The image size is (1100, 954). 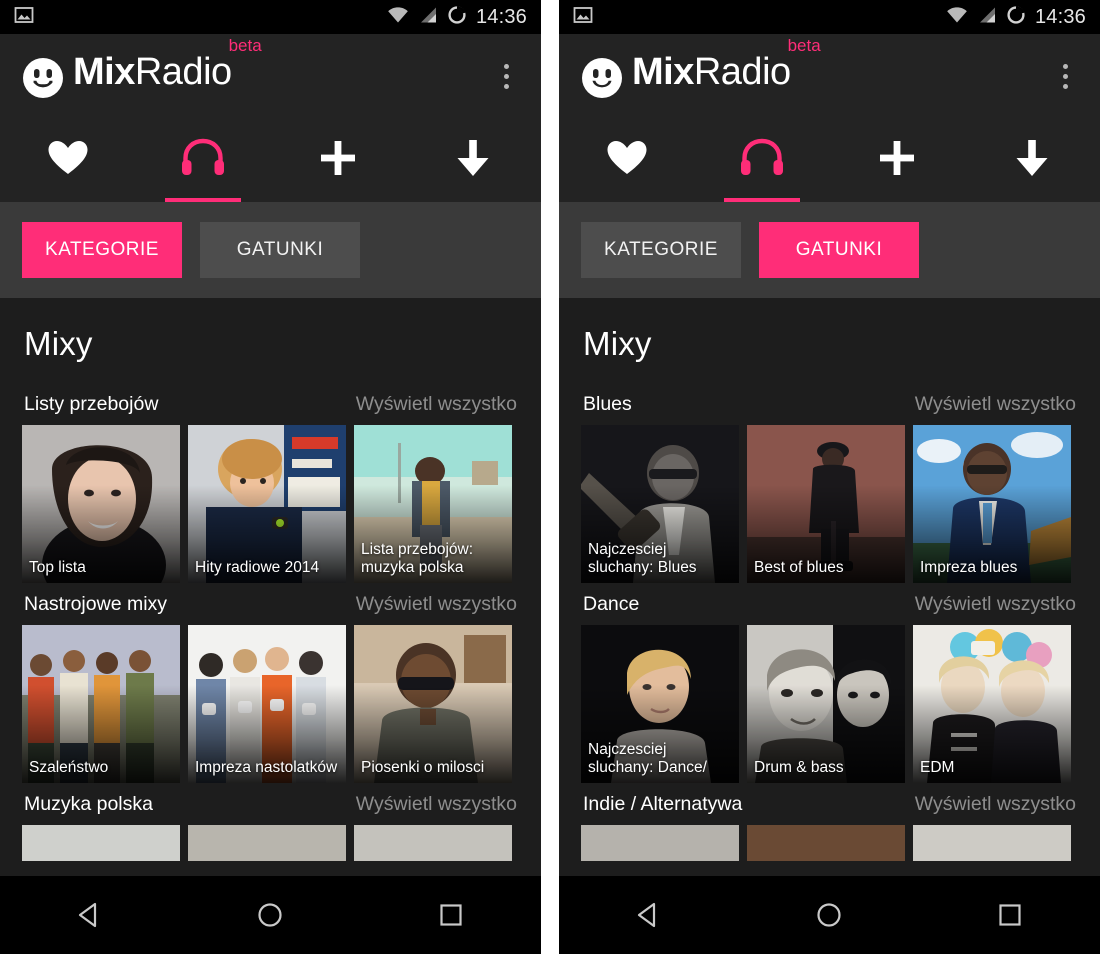 I want to click on download-arrow-icon, so click(x=473, y=160).